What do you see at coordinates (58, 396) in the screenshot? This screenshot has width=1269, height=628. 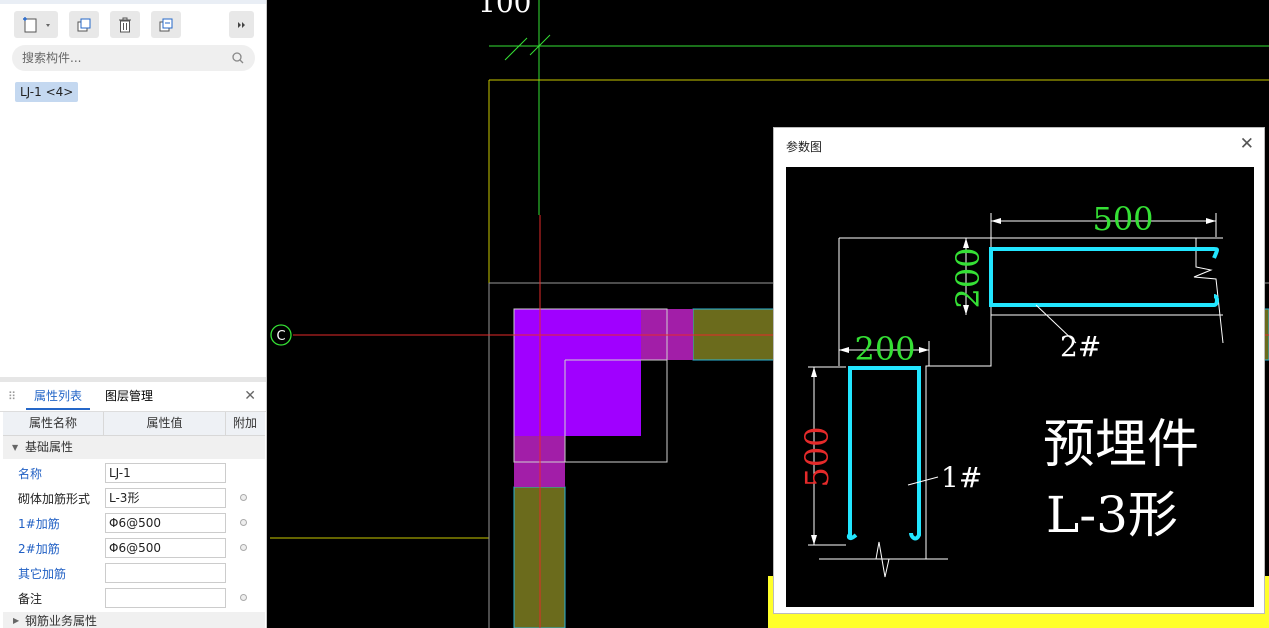 I see `tab-property-list: 属性列表` at bounding box center [58, 396].